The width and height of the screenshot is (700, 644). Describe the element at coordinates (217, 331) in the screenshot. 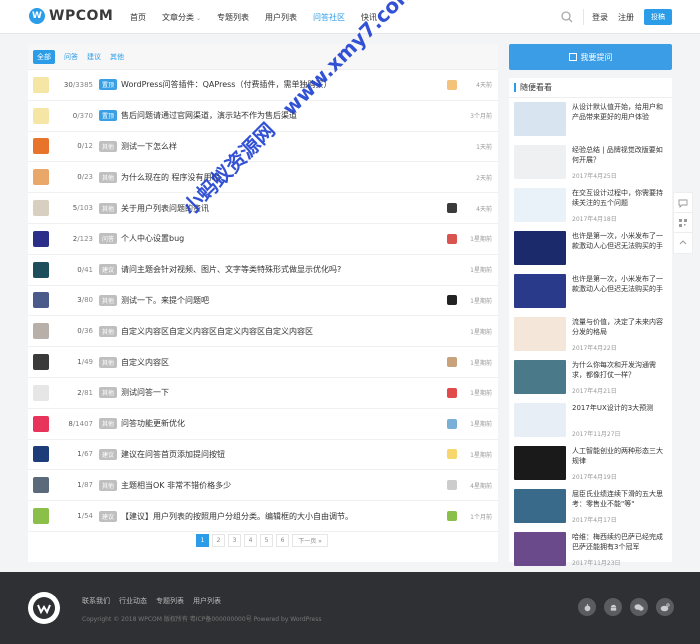

I see `question-title: 自定义内容区自定义内容区自定义内容区自定义内容区` at that location.